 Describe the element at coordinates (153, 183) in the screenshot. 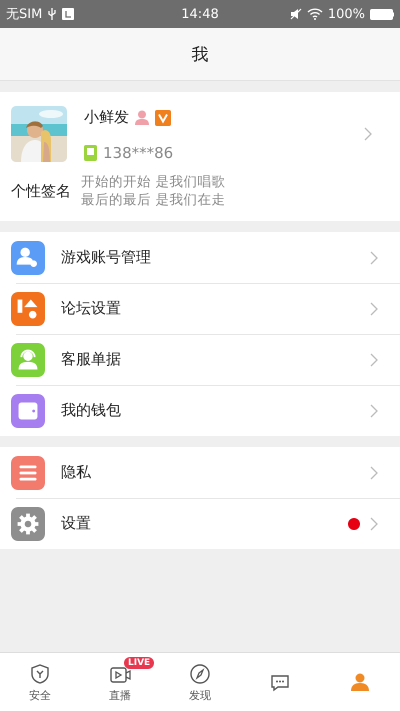

I see `signature-text: 开始的开始 是我们唱歌` at that location.